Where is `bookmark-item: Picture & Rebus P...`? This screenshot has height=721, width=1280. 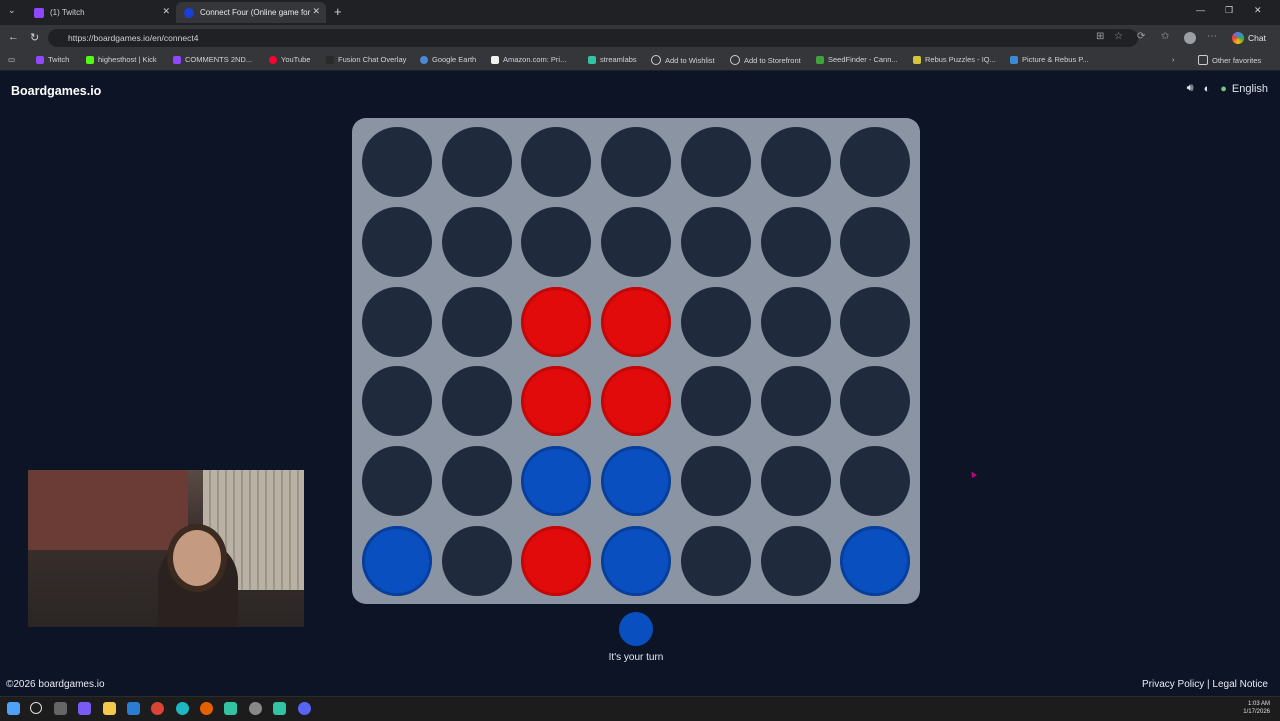 bookmark-item: Picture & Rebus P... is located at coordinates (1049, 59).